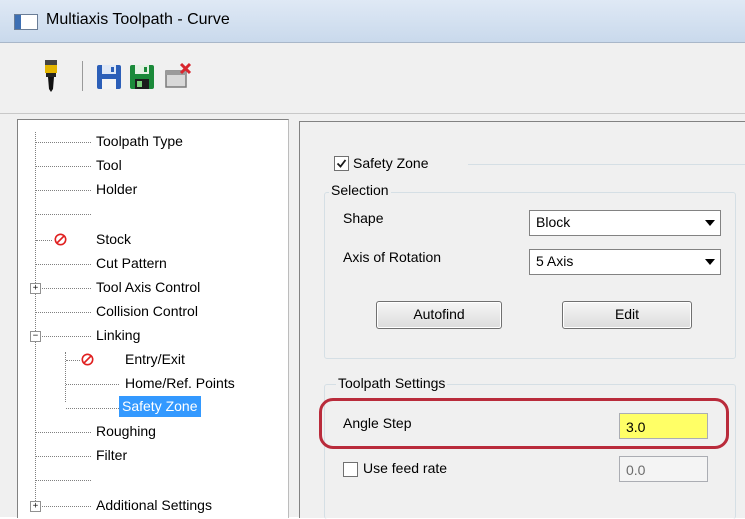  Describe the element at coordinates (524, 423) in the screenshot. I see `angle-step-callout` at that location.